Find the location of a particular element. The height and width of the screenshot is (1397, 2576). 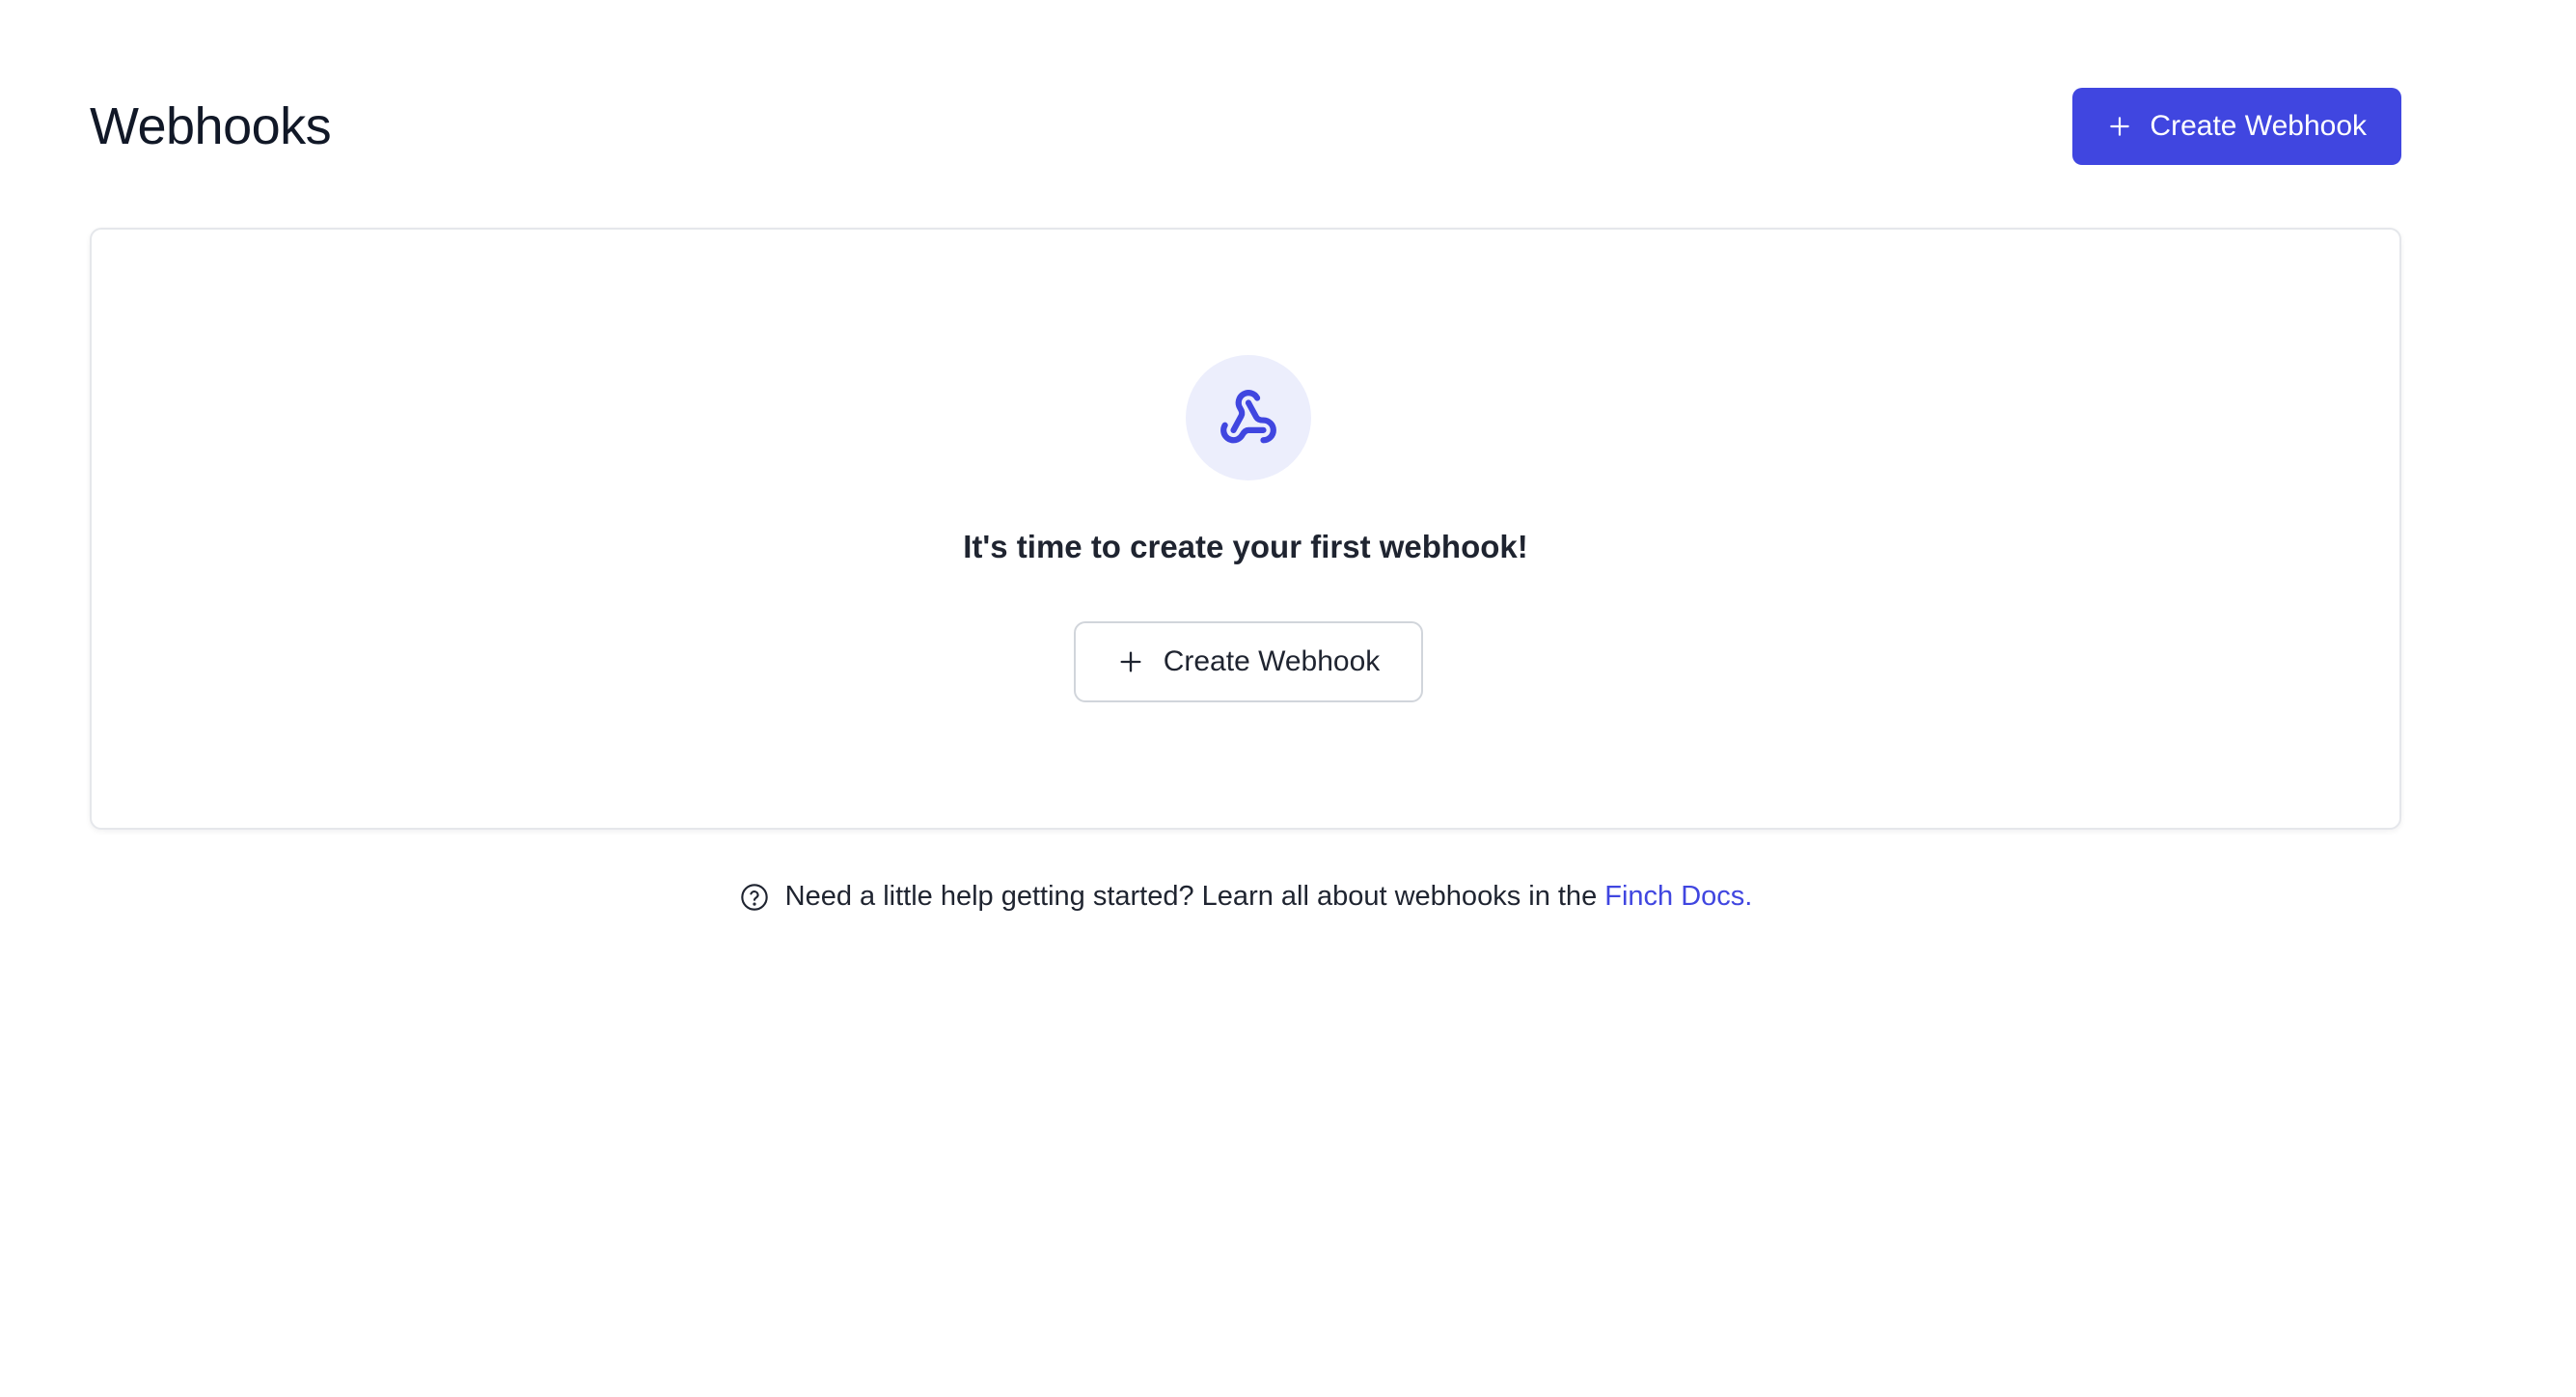

webhook-icon is located at coordinates (1248, 418).